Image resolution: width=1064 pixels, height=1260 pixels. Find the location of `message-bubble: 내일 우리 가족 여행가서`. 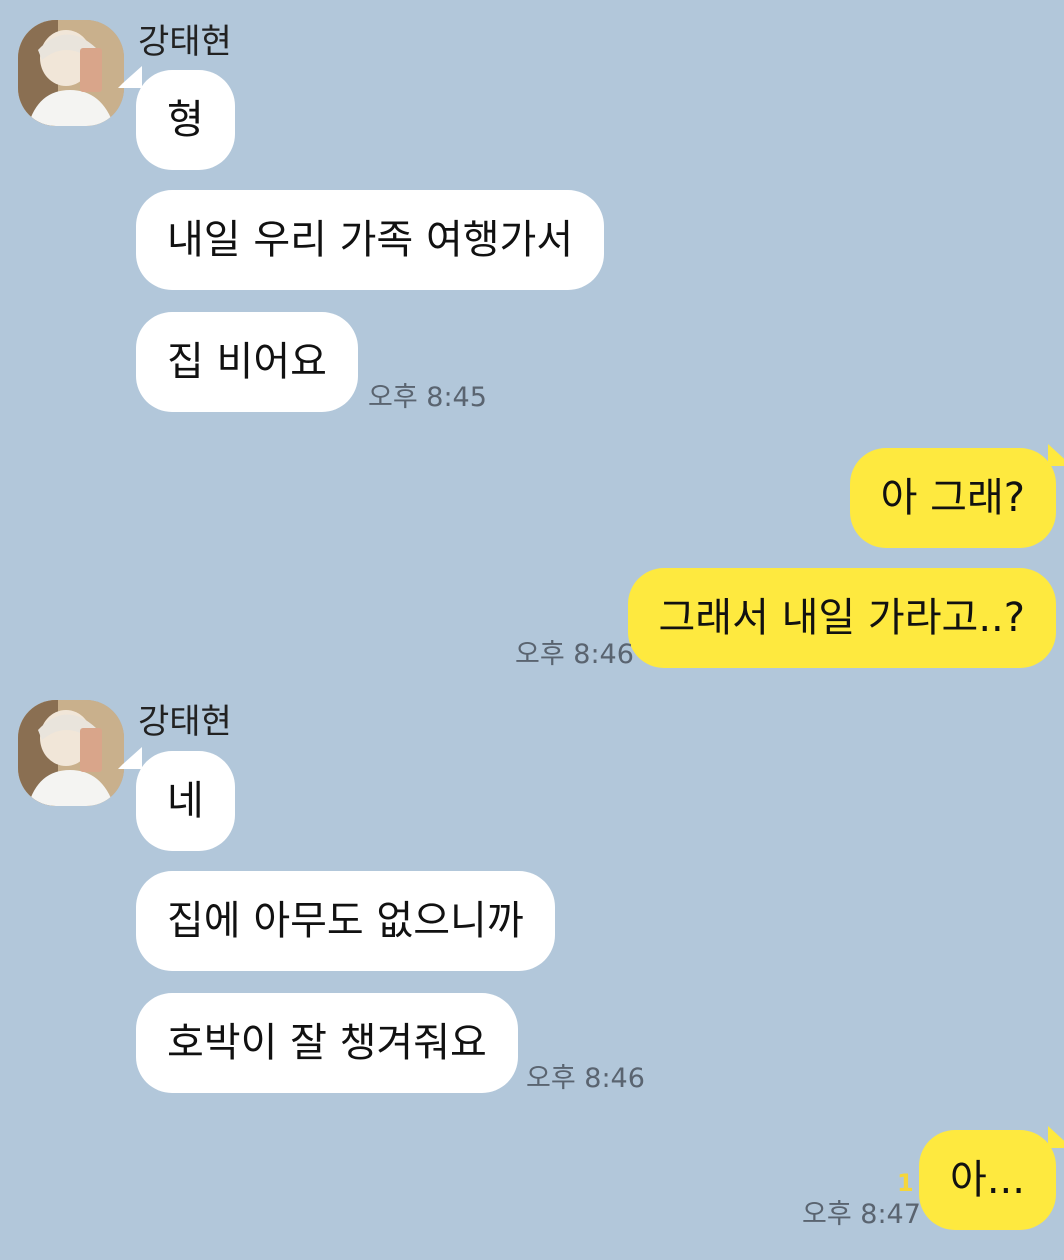

message-bubble: 내일 우리 가족 여행가서 is located at coordinates (370, 240).